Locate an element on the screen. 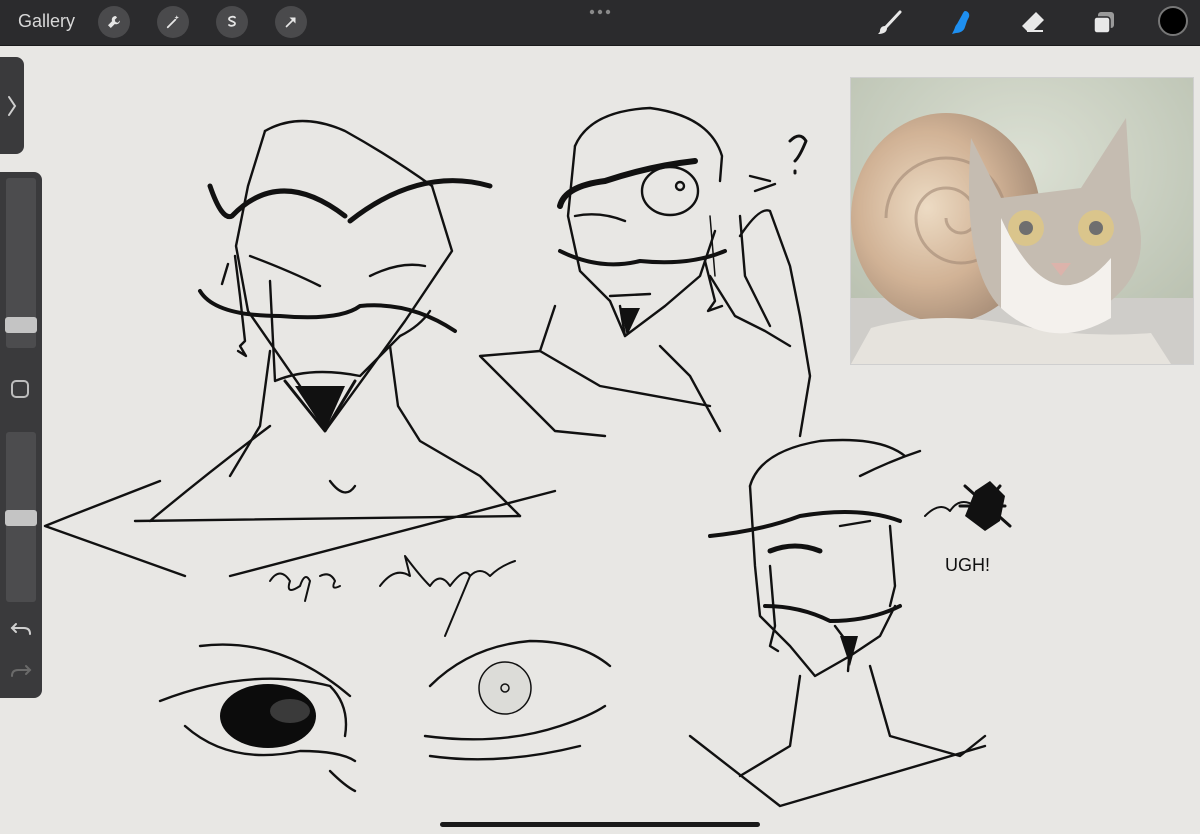 The width and height of the screenshot is (1200, 834). brush-size-handle is located at coordinates (21, 325).